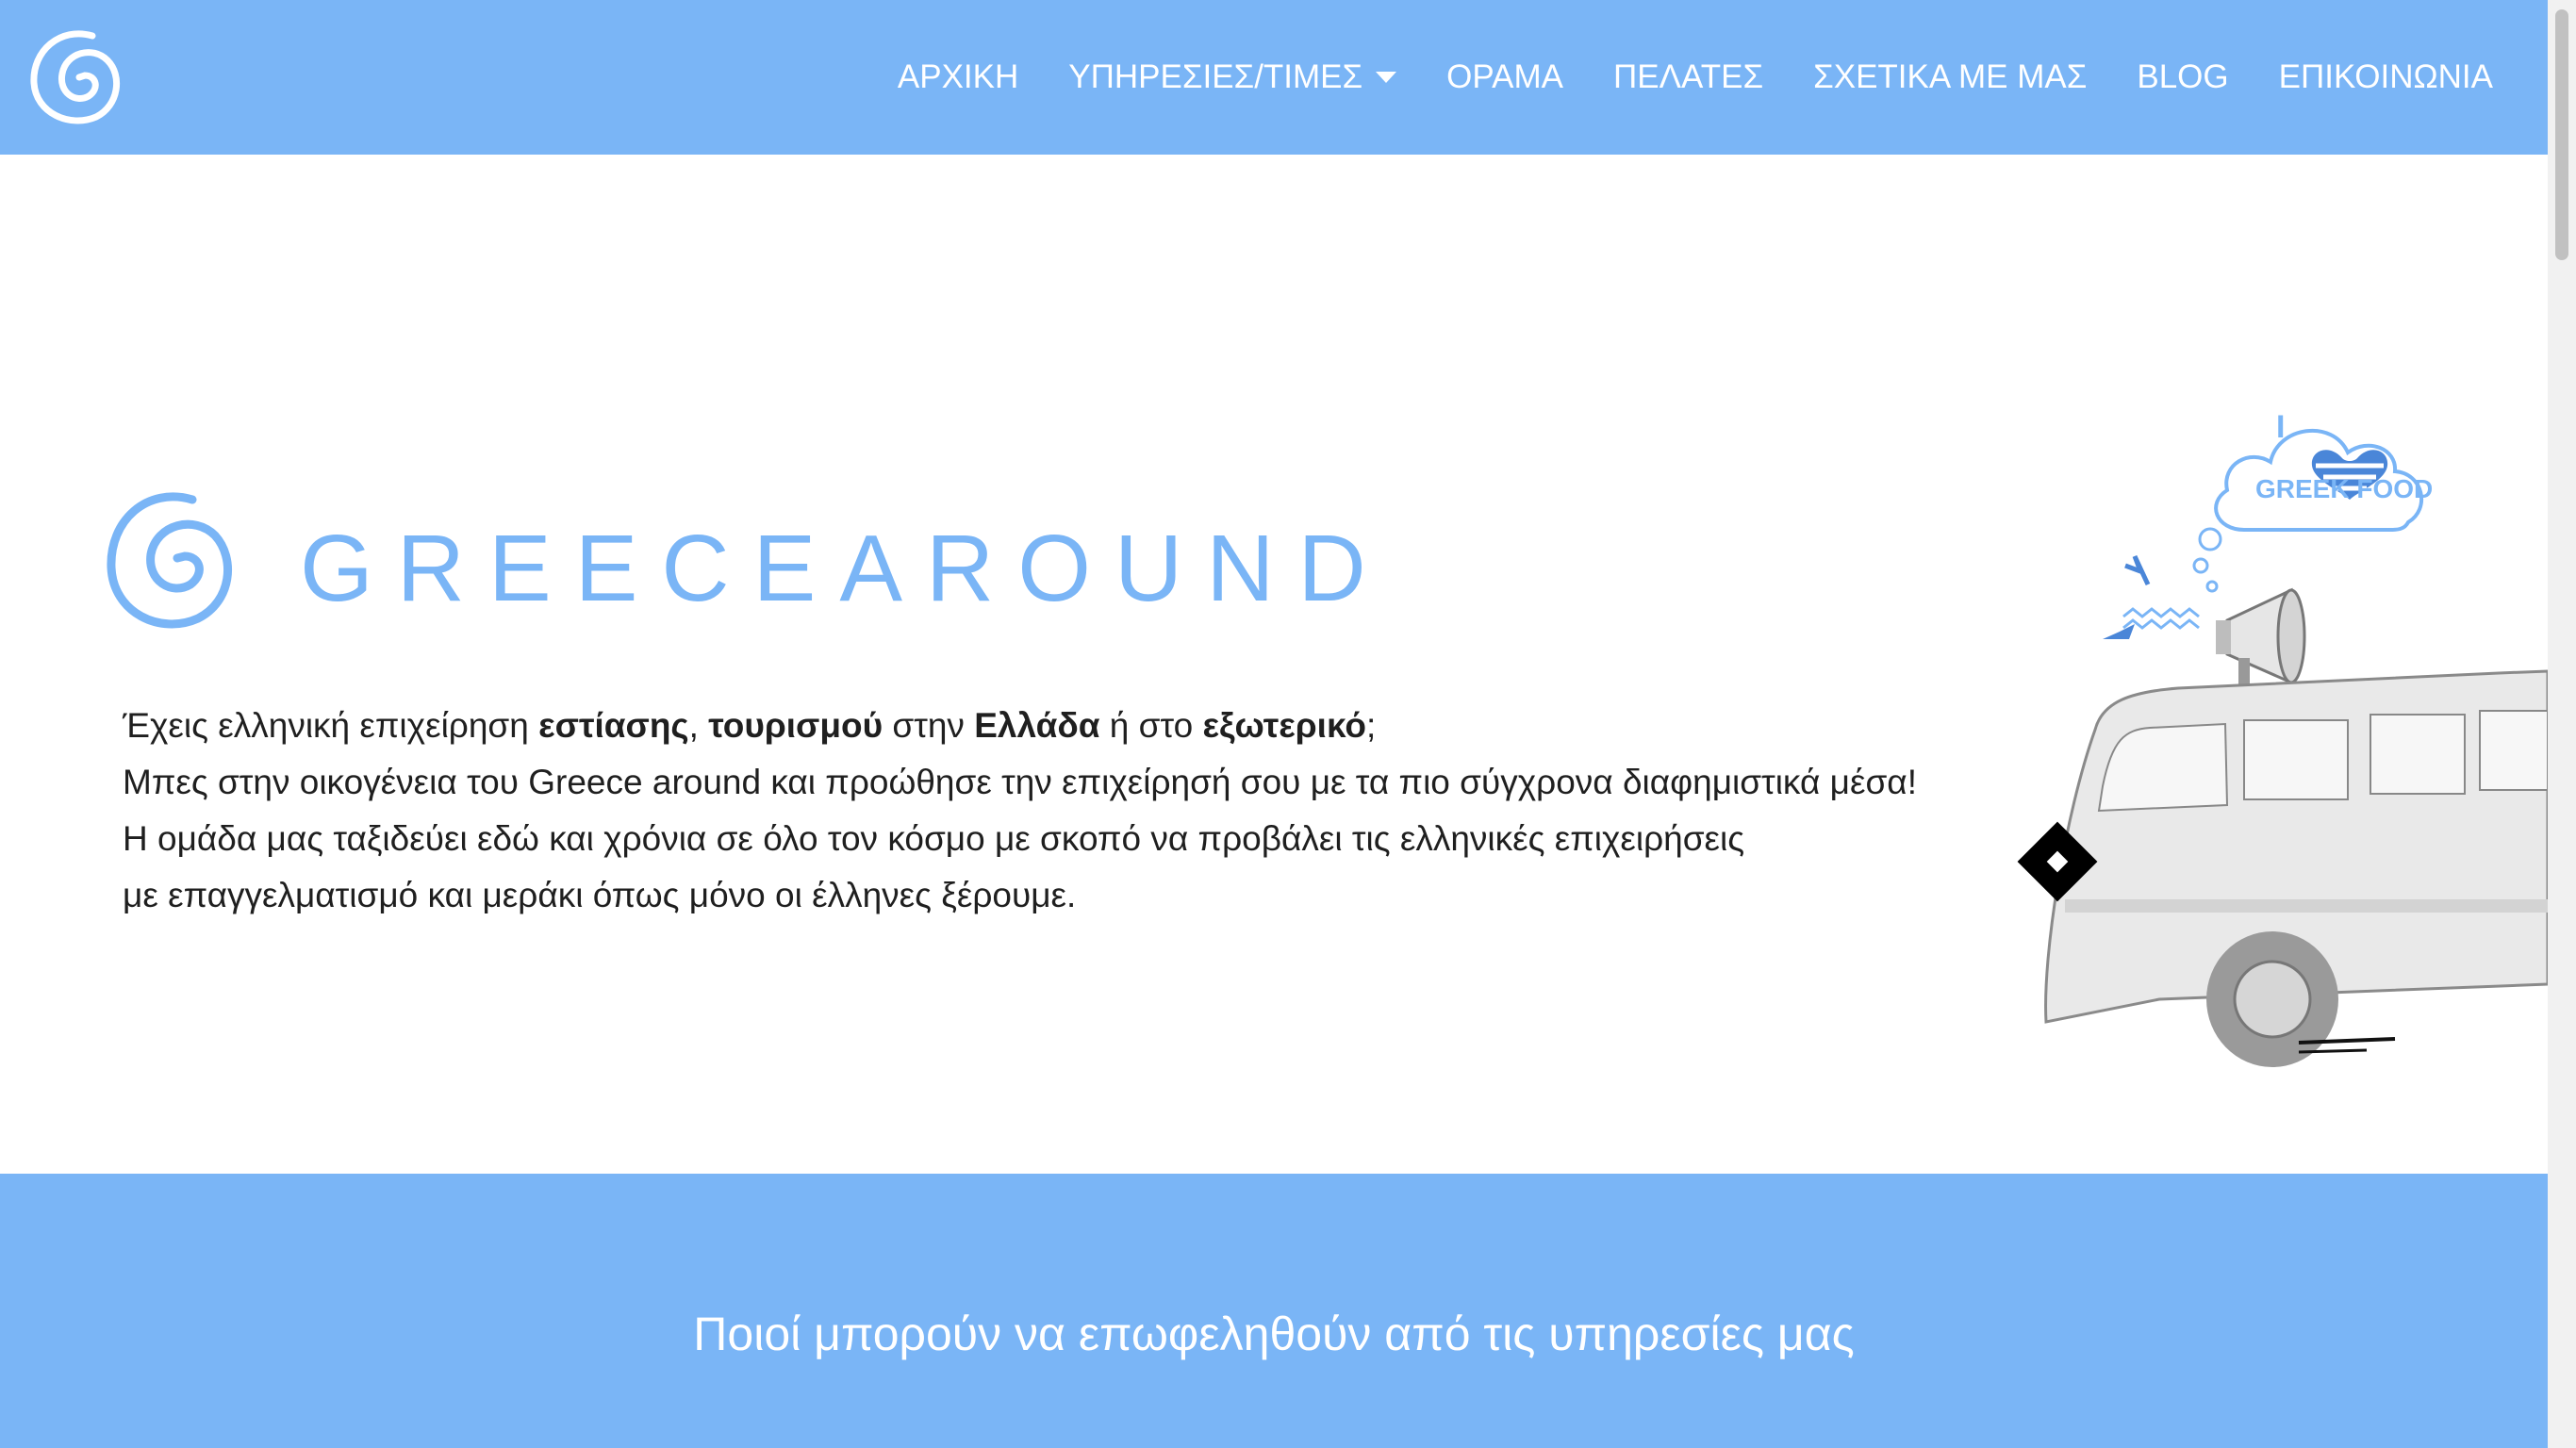 The width and height of the screenshot is (2576, 1448). What do you see at coordinates (2296, 868) in the screenshot?
I see `van-icon` at bounding box center [2296, 868].